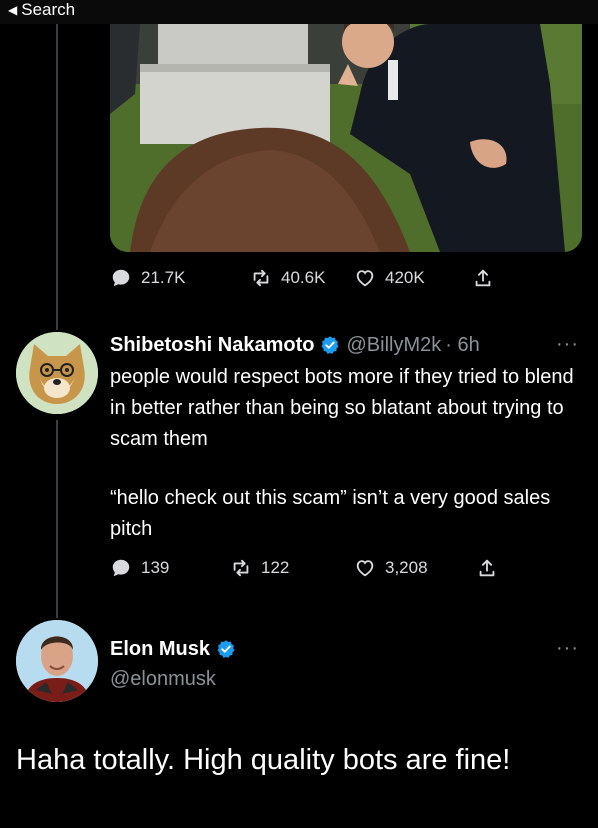 The width and height of the screenshot is (598, 828). I want to click on main-author-row: Elon Musk, so click(176, 649).